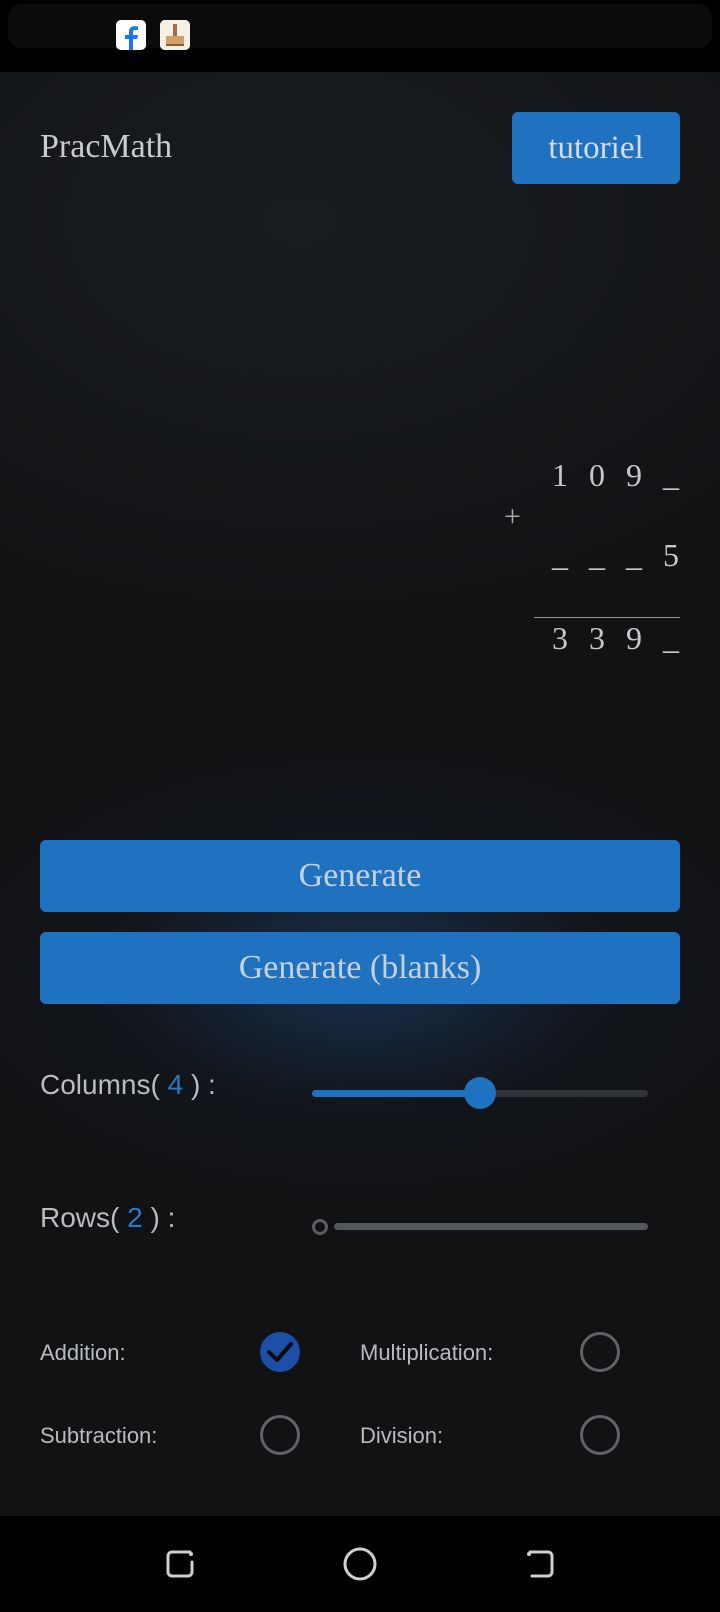 The width and height of the screenshot is (720, 1612). I want to click on back-icon, so click(540, 1564).